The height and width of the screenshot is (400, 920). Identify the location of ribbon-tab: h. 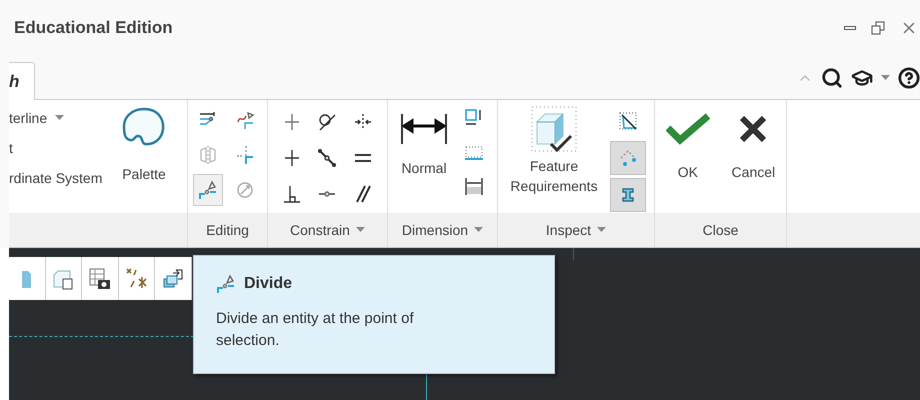
(22, 81).